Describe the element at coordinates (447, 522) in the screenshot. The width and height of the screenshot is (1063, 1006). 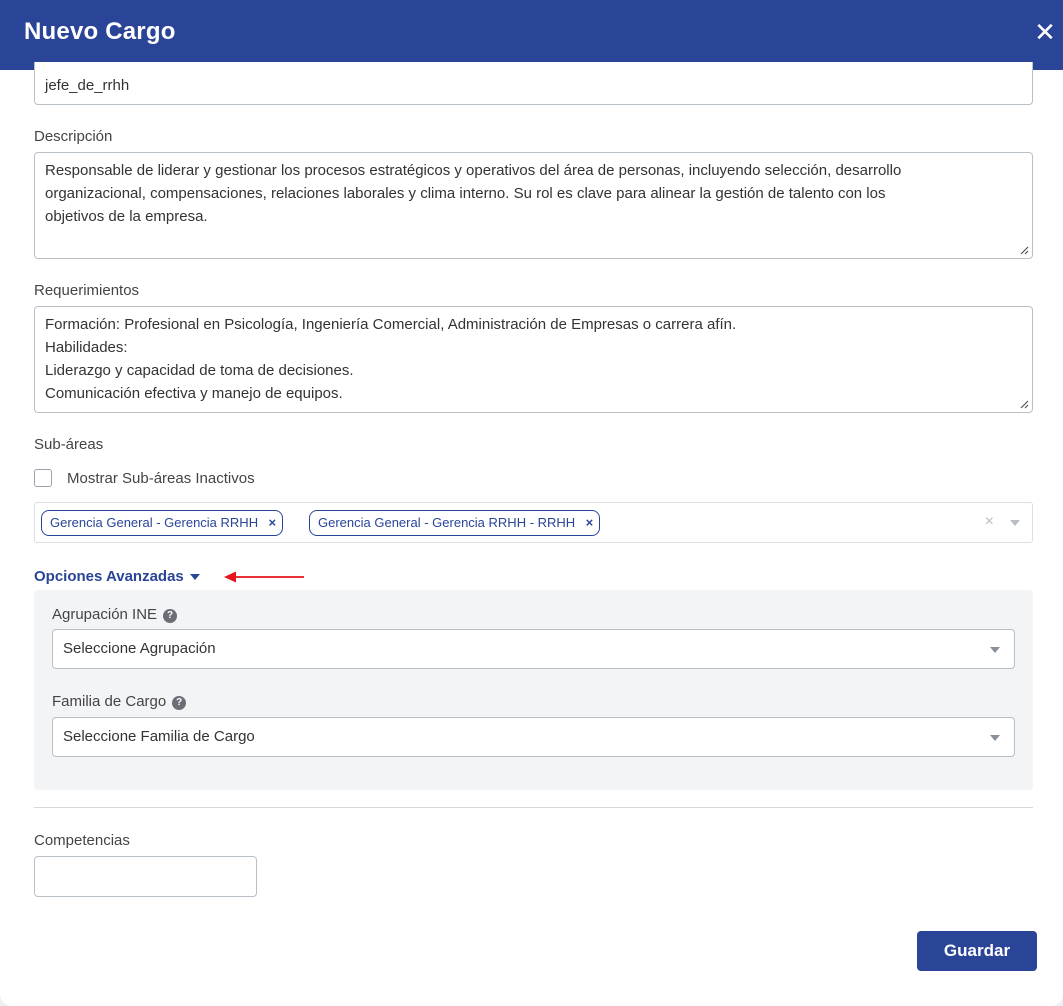
I see `subarea-tag-label: Gerencia General - Gerencia RRHH - RRHH` at that location.